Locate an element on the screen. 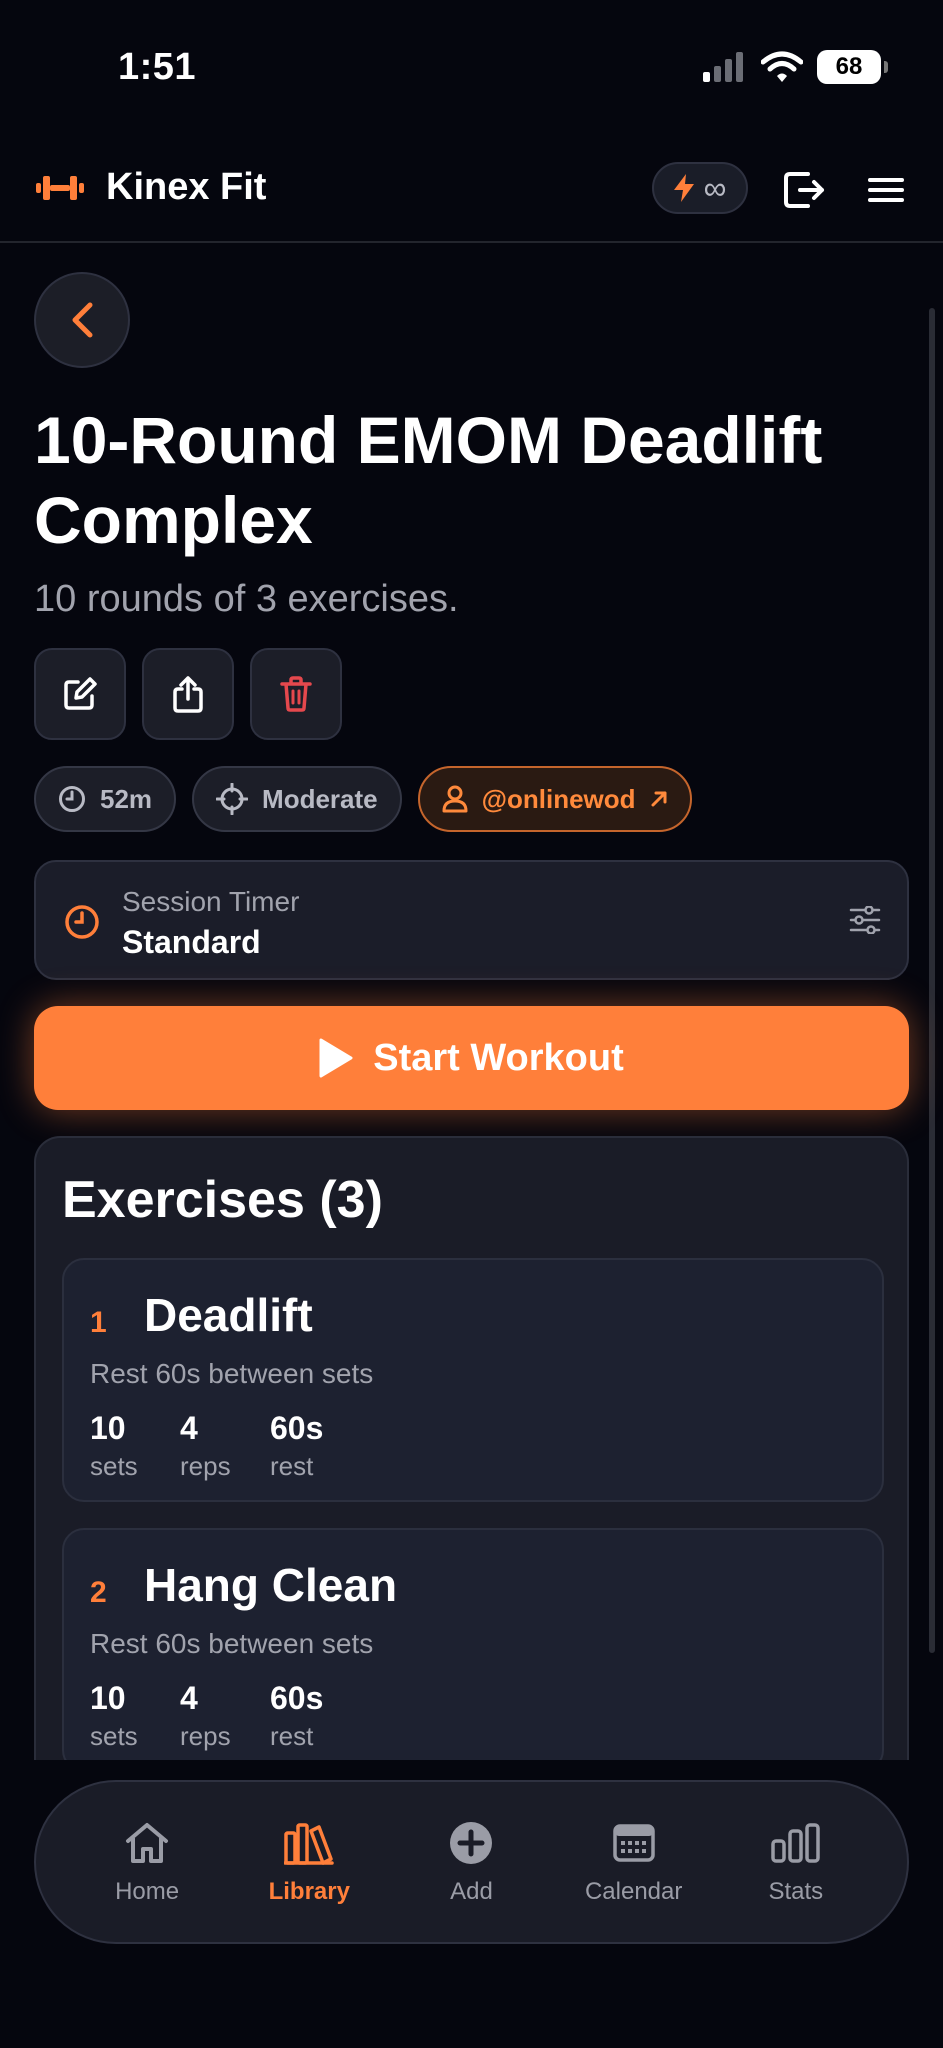  workout-meta-chips: 52m Moderate @onlinewod is located at coordinates (363, 799).